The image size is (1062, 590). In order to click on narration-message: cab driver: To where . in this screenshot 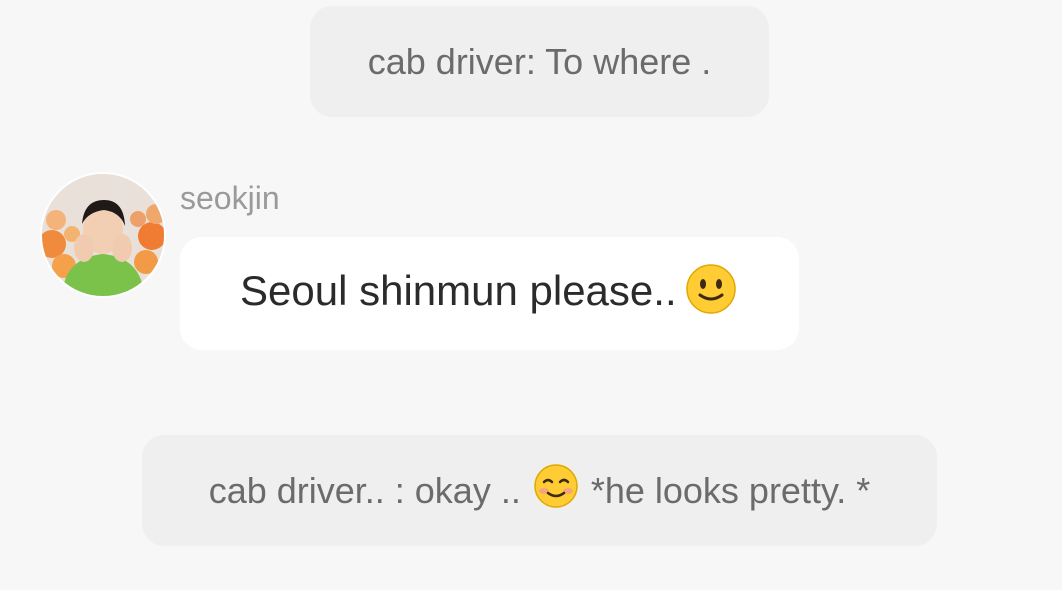, I will do `click(539, 61)`.